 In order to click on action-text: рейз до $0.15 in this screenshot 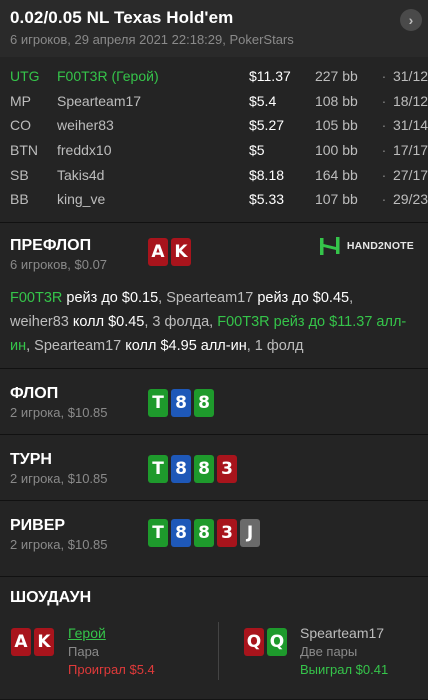, I will do `click(112, 298)`.